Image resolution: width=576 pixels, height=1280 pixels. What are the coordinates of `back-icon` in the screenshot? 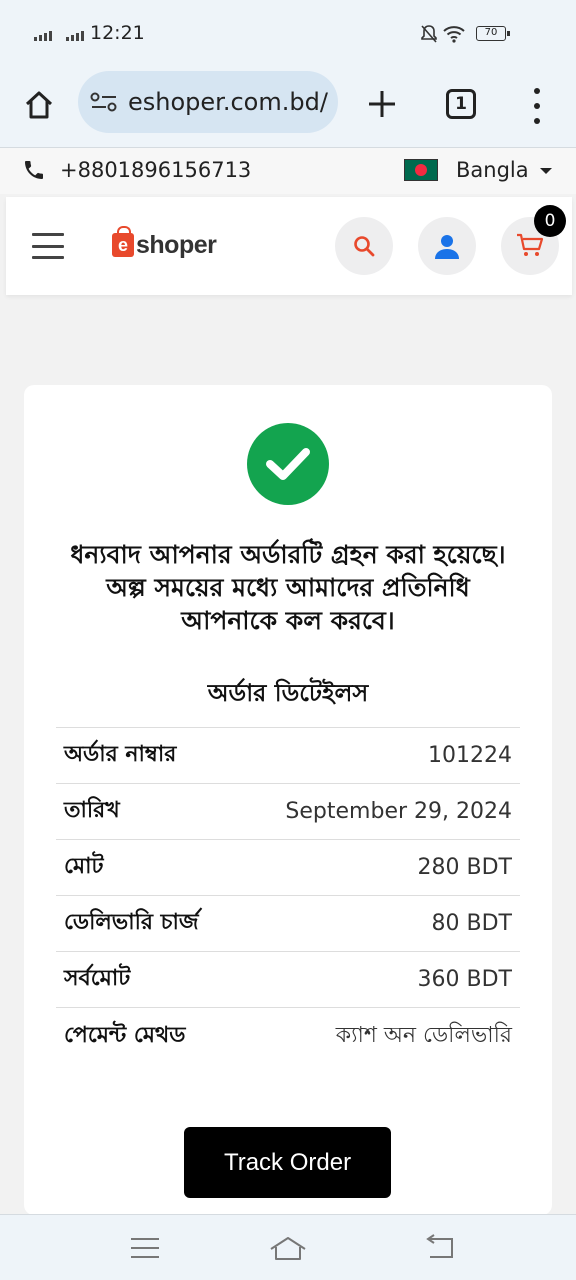 It's located at (440, 1248).